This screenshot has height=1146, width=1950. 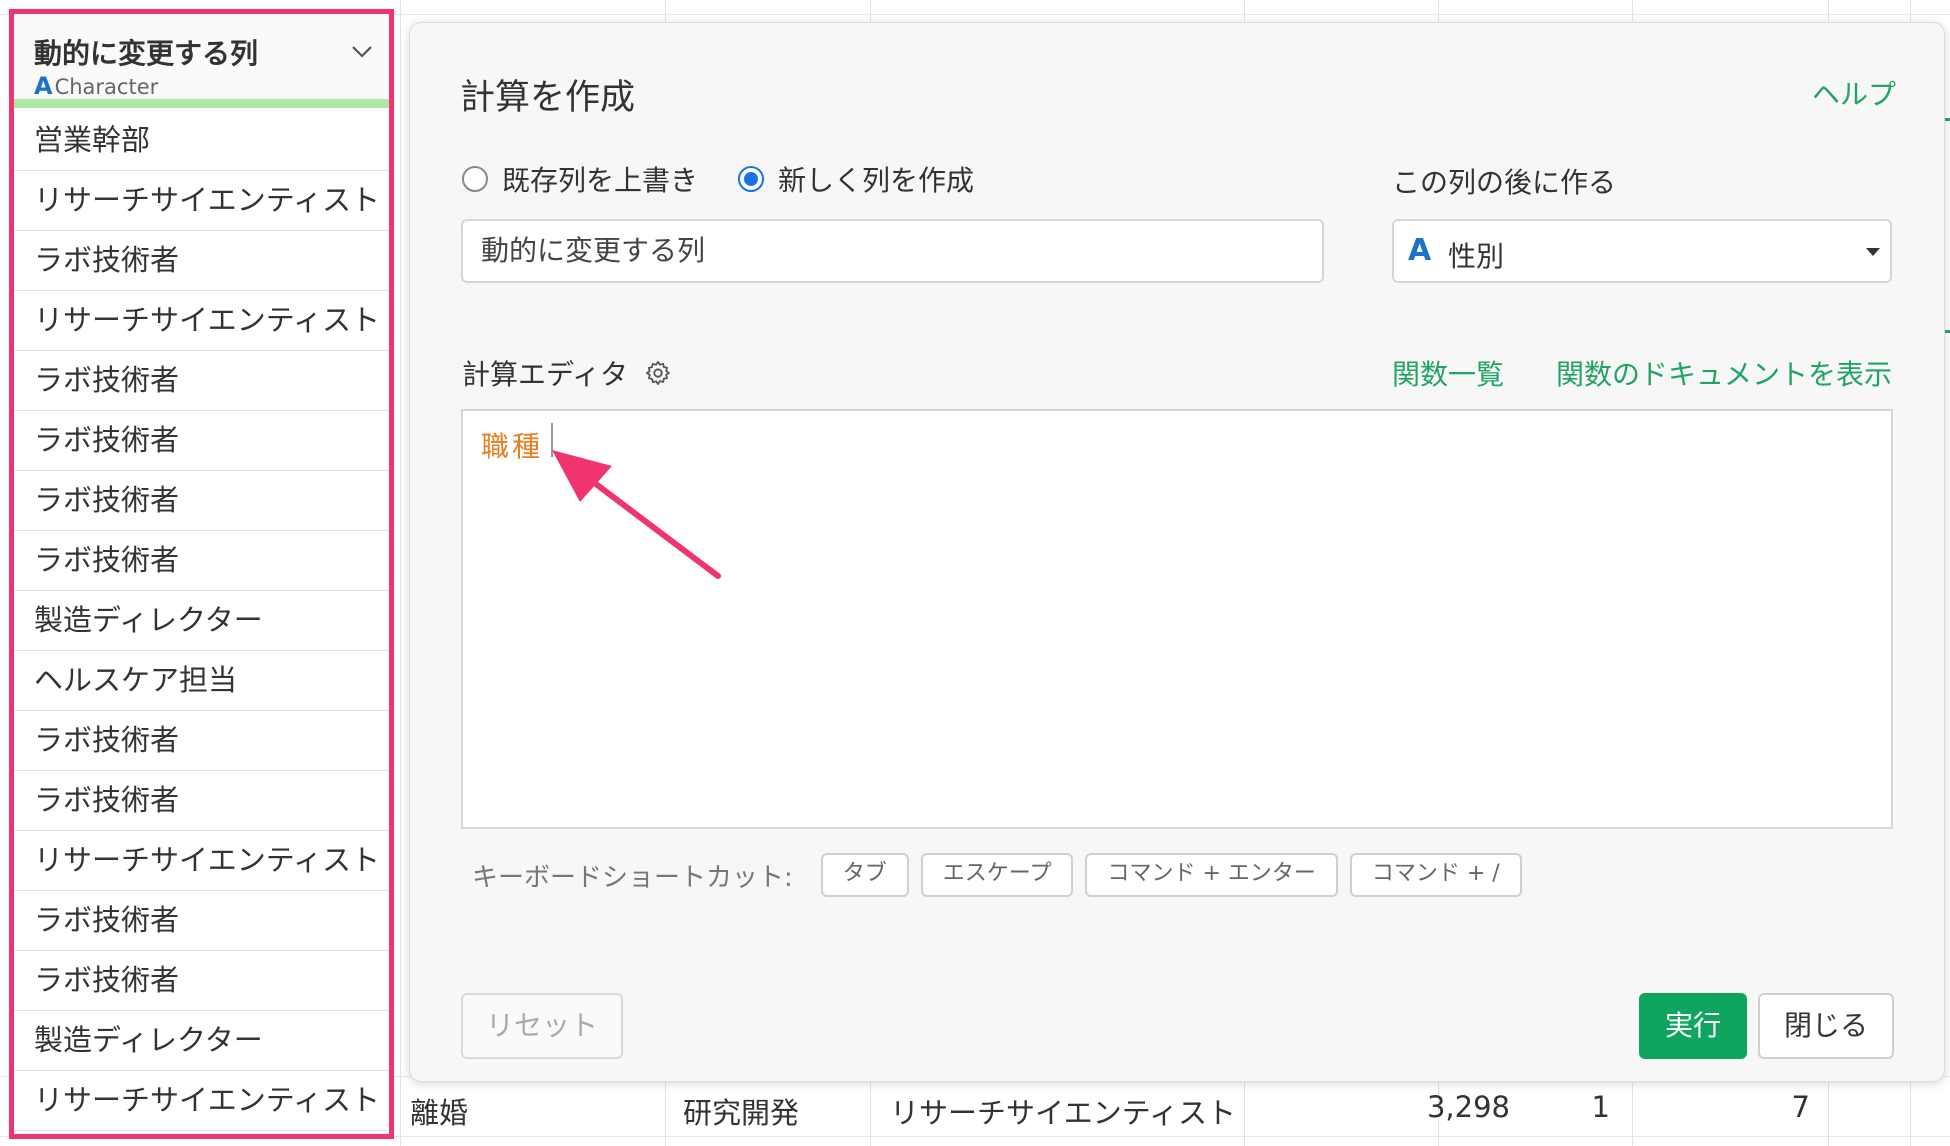 I want to click on column-header: 動的に変更する列 ACharacter, so click(x=201, y=61).